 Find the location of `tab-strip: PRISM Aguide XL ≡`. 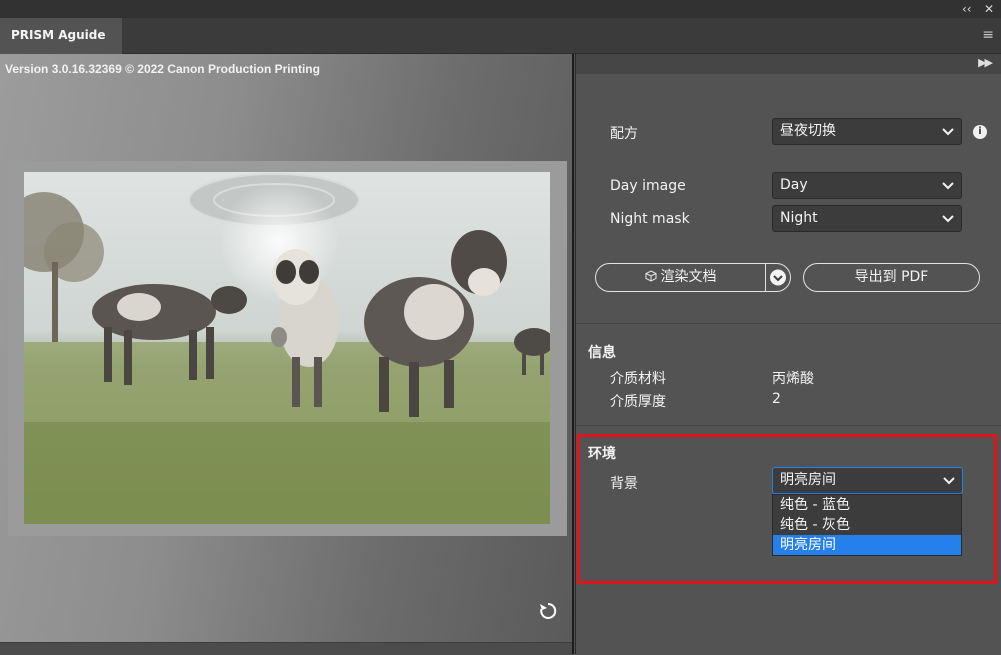

tab-strip: PRISM Aguide XL ≡ is located at coordinates (500, 47).